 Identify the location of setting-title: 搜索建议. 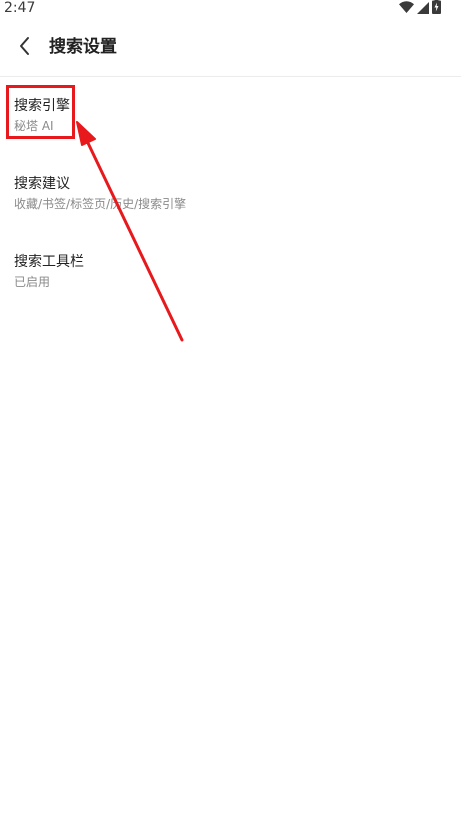
(42, 184).